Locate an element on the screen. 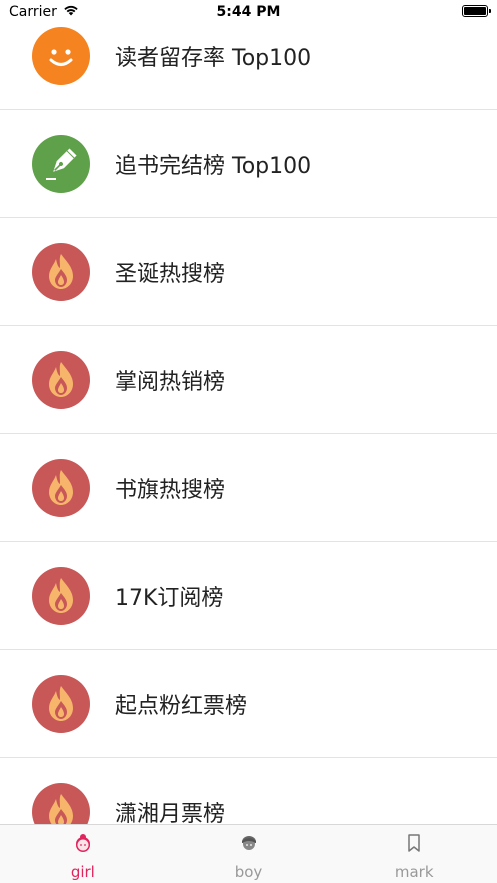 This screenshot has height=883, width=497. list-item: 追书完结榜 Top100 is located at coordinates (248, 164).